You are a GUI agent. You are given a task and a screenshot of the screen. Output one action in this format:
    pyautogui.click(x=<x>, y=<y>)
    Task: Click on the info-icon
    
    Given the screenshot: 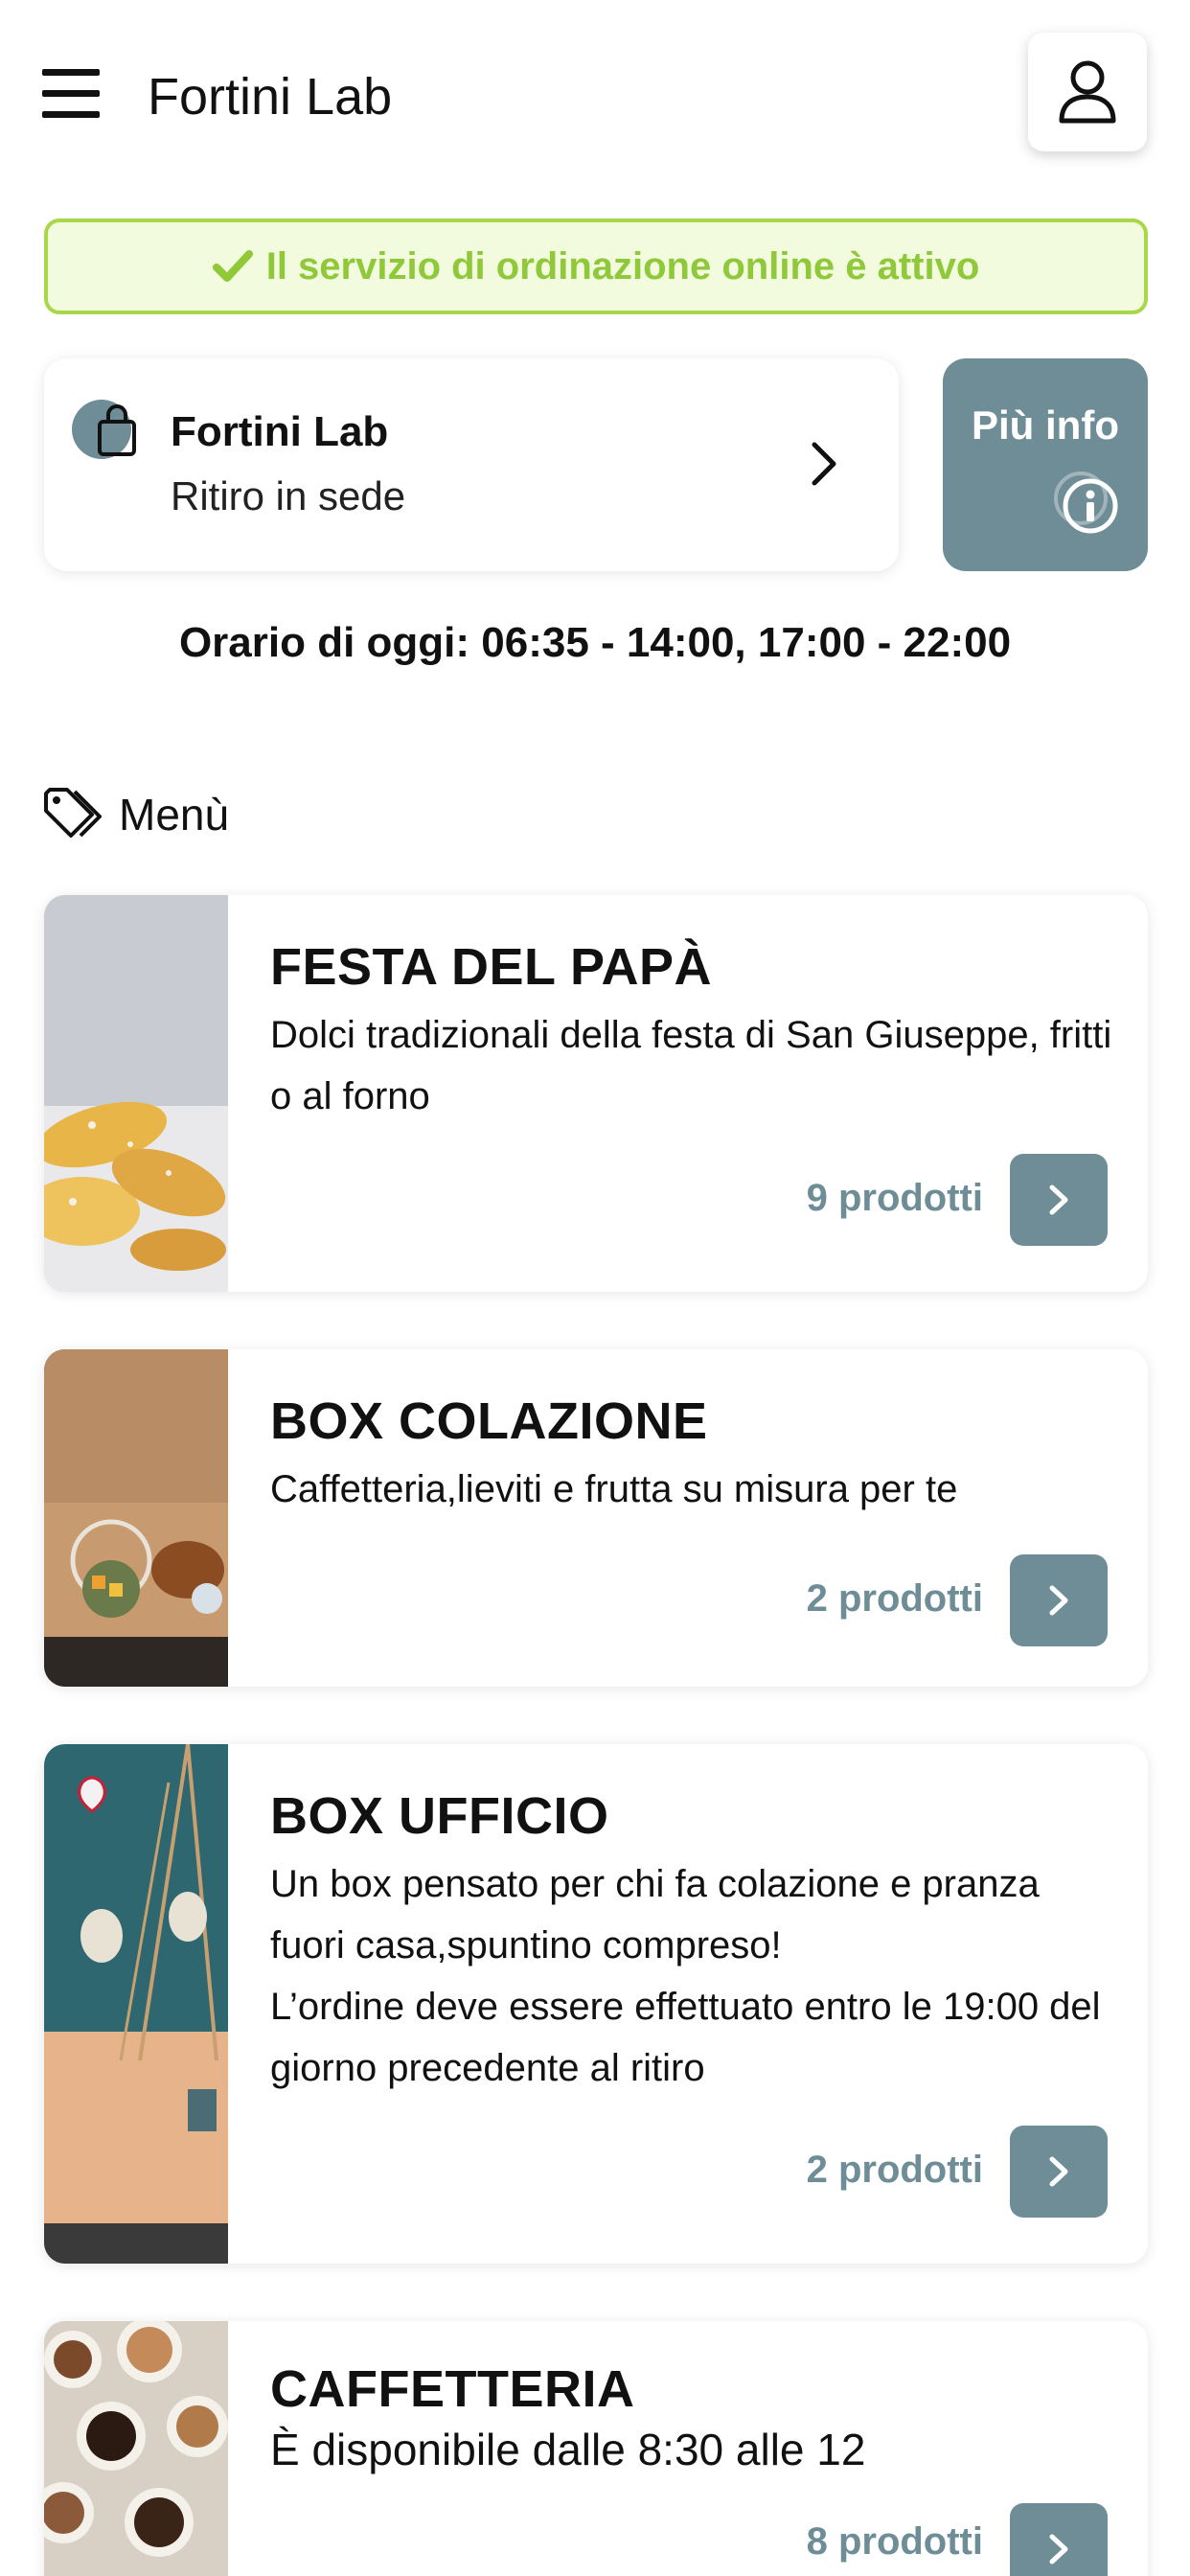 What is the action you would take?
    pyautogui.click(x=1088, y=503)
    